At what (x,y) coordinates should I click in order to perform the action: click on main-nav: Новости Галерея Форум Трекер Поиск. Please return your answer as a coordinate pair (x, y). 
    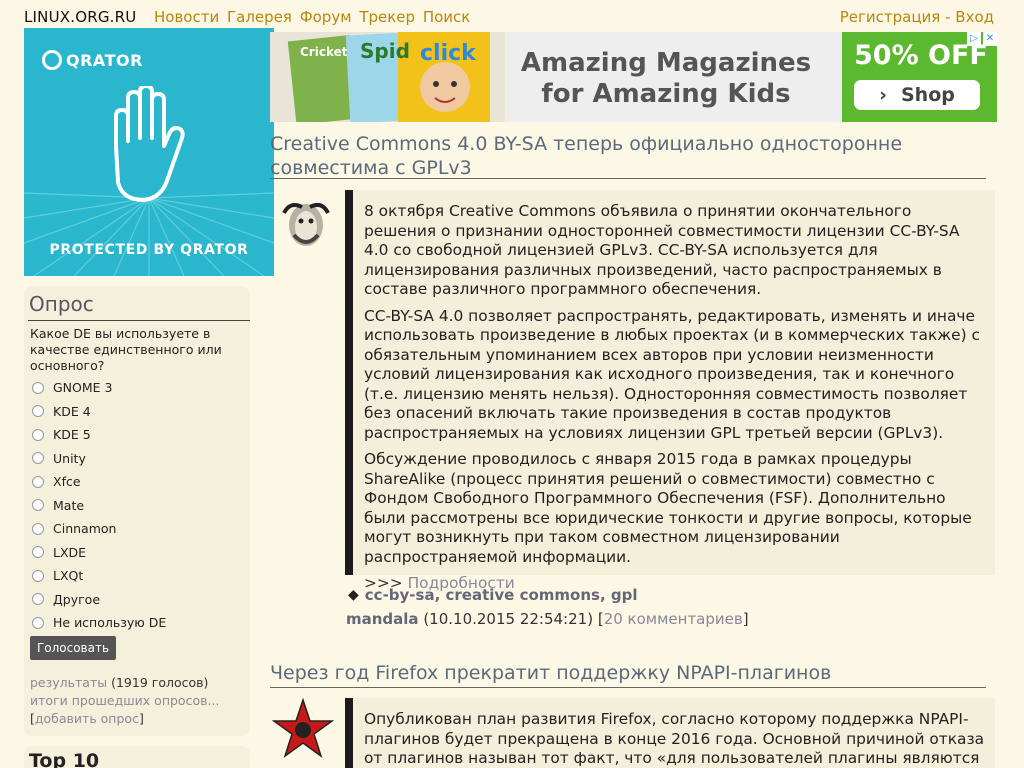
    Looking at the image, I should click on (313, 17).